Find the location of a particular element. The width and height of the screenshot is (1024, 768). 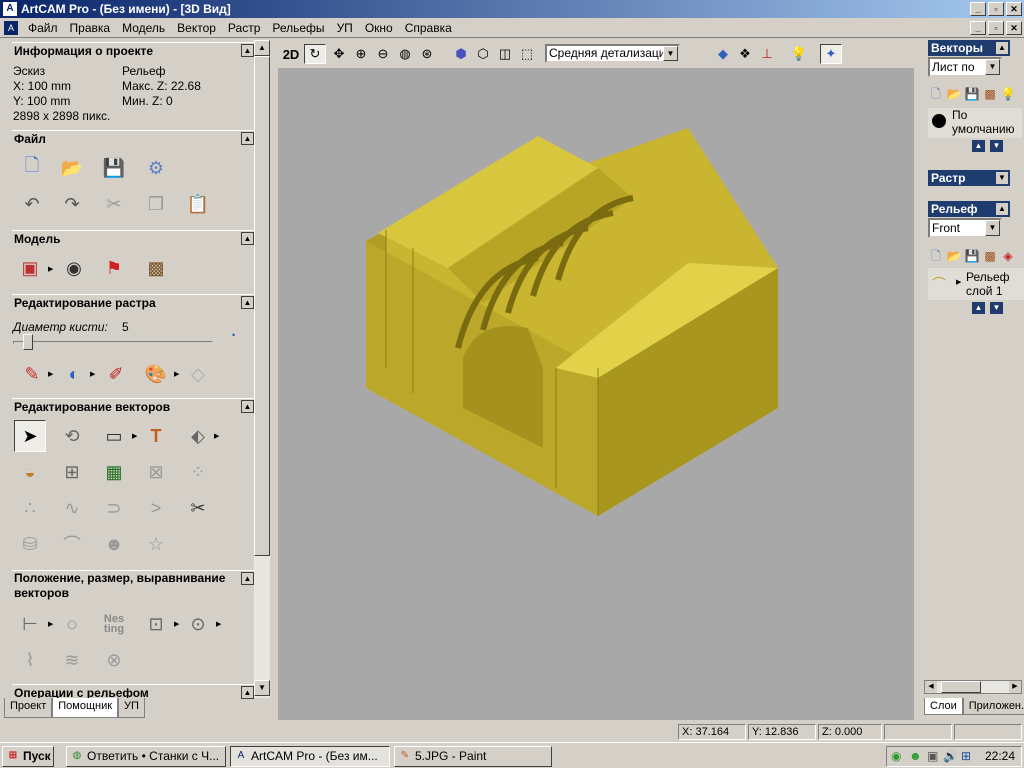

vector-tool-icon: ◒ is located at coordinates (30, 472).